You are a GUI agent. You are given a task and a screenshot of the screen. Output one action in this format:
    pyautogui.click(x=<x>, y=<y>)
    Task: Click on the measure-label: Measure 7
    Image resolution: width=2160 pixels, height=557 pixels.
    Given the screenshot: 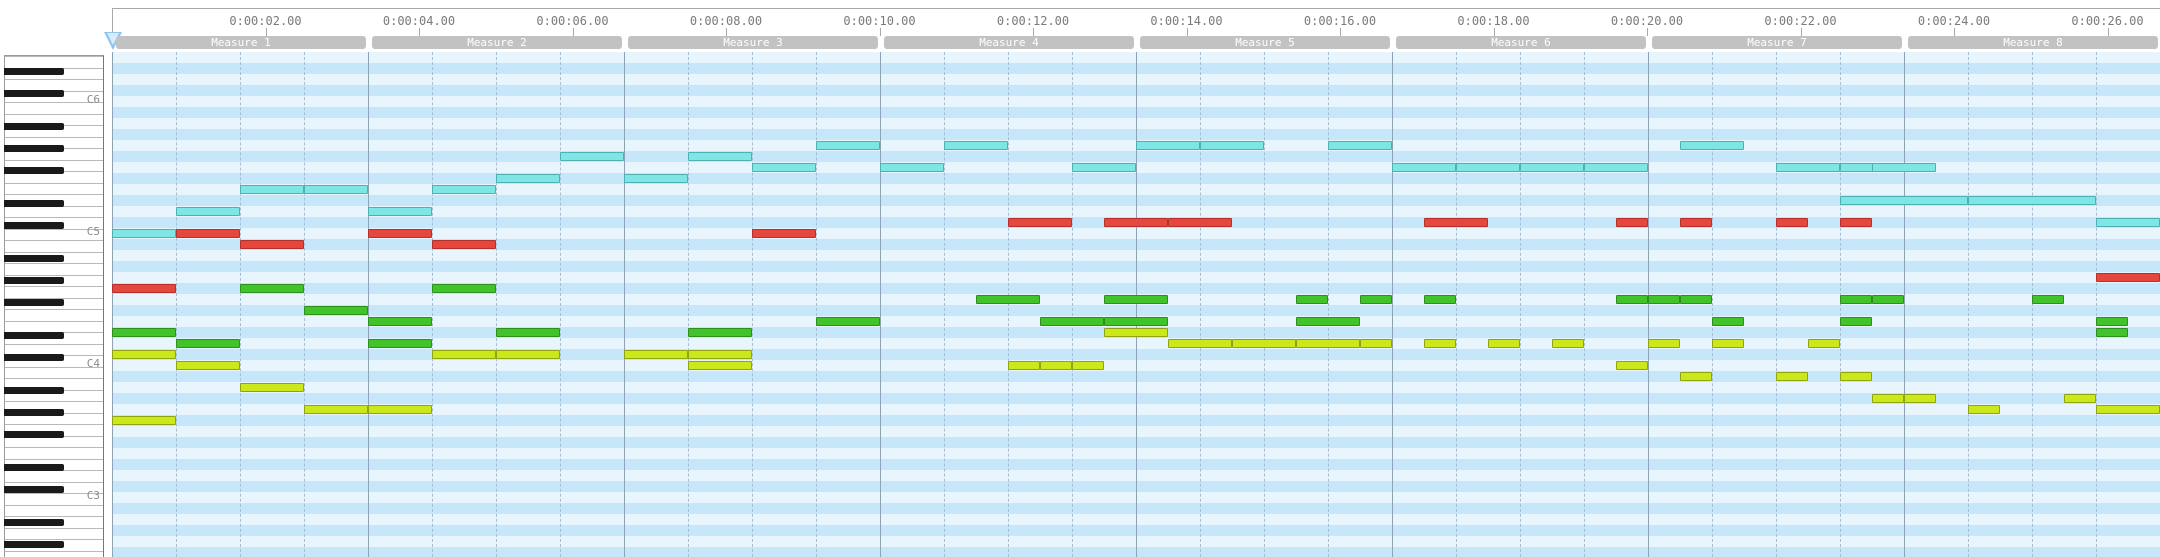 What is the action you would take?
    pyautogui.click(x=1777, y=42)
    